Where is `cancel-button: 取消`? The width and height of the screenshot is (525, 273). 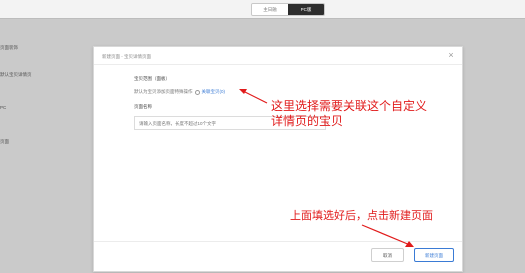 cancel-button: 取消 is located at coordinates (387, 255).